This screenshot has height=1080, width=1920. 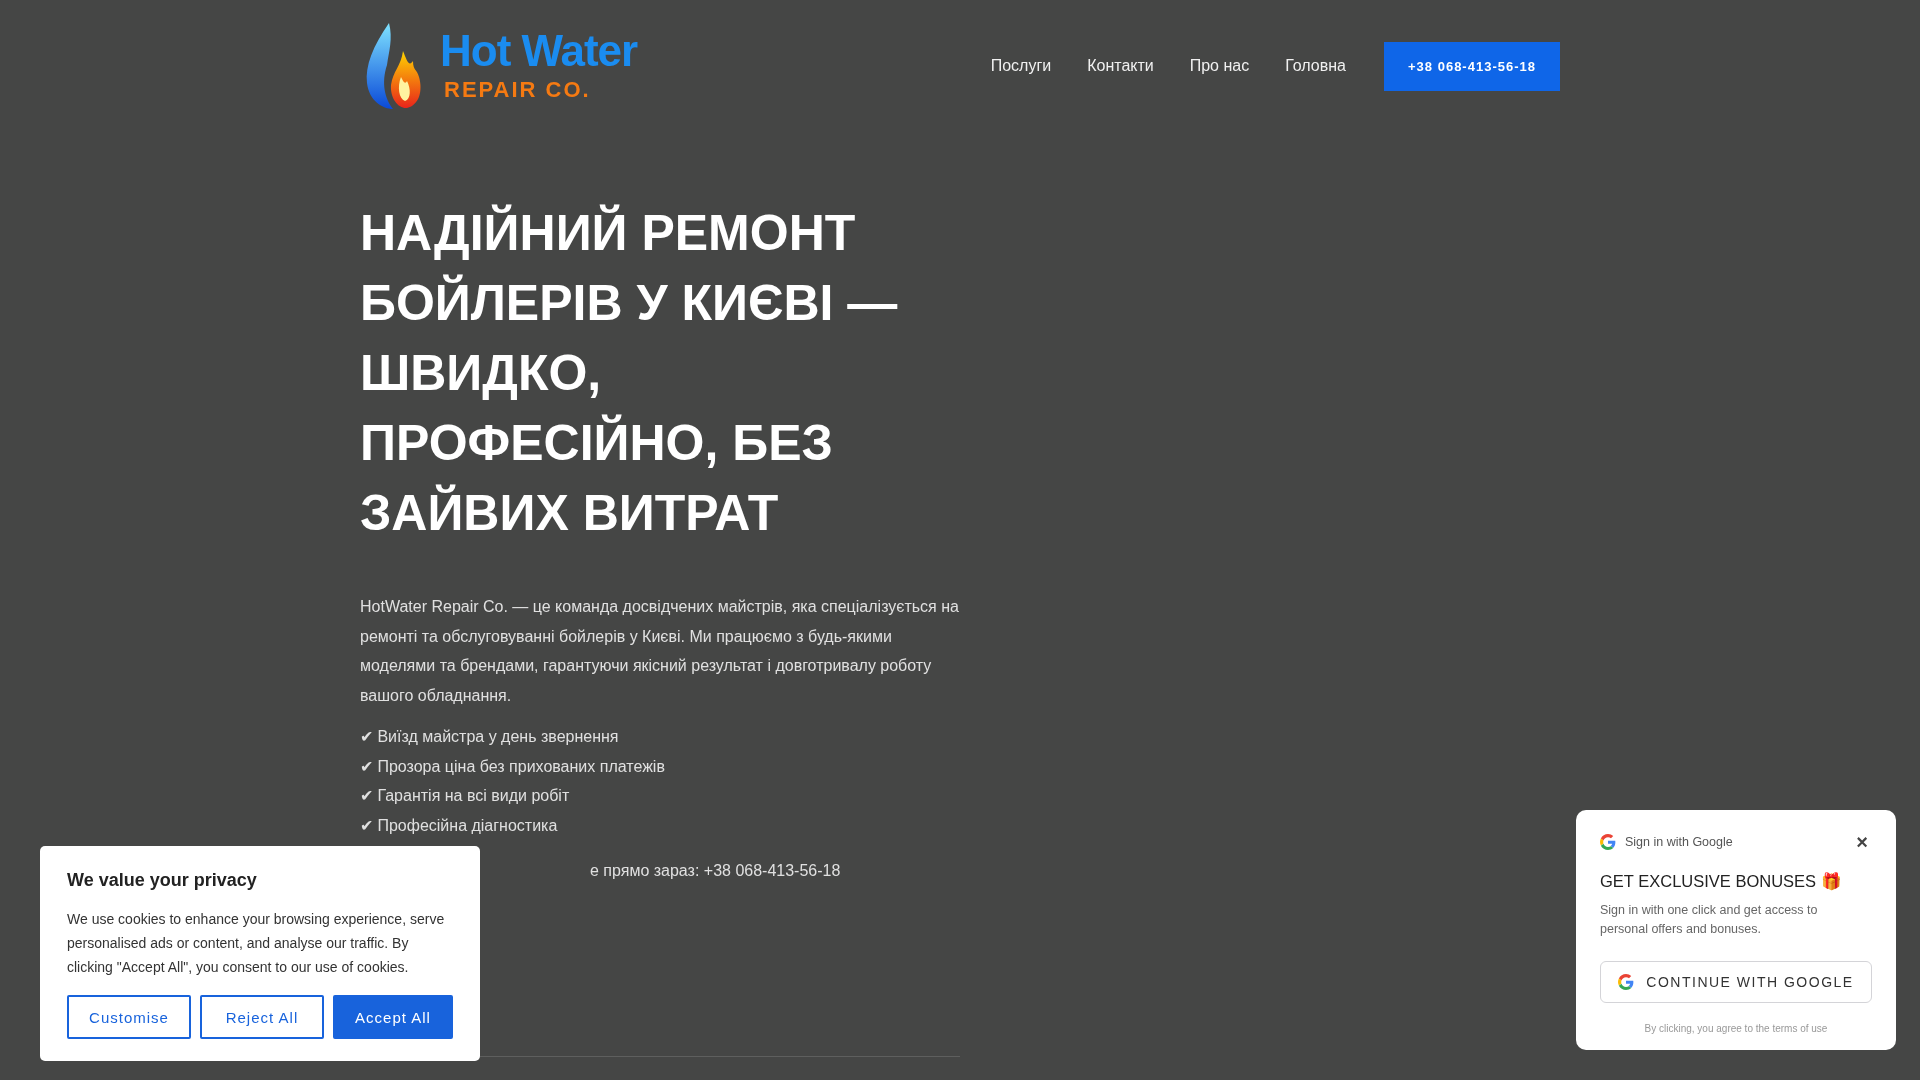 I want to click on cookie-button: Accept All, so click(x=392, y=1017).